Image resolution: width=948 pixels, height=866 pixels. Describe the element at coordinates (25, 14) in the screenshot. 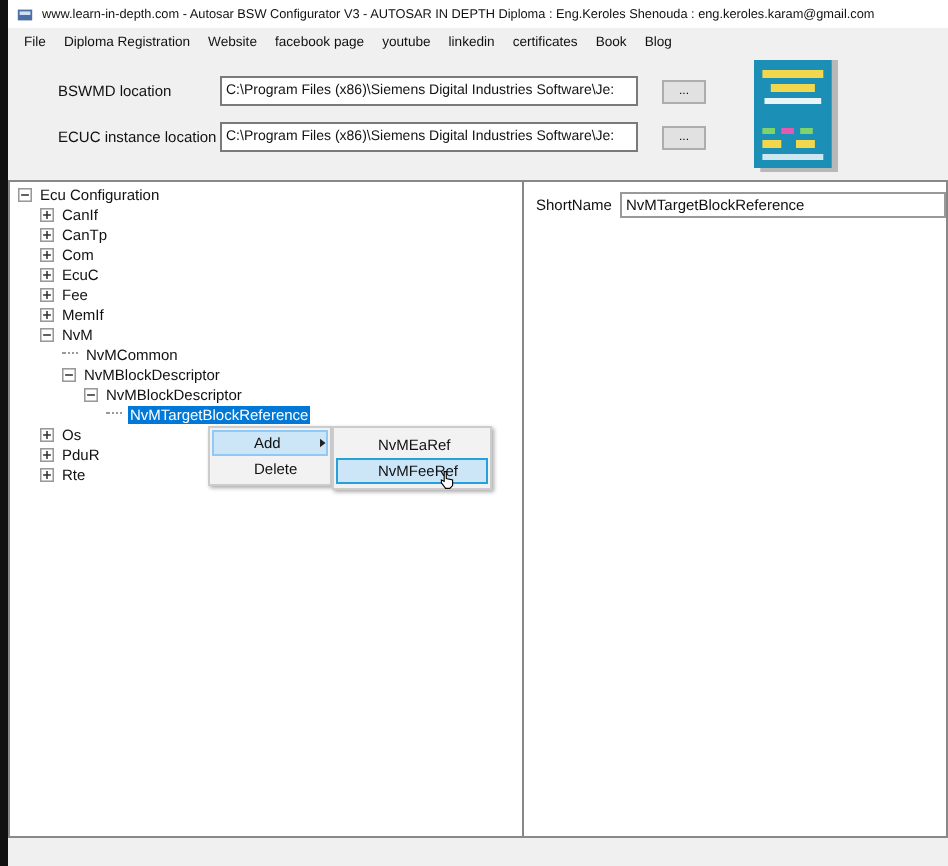

I see `app-icon` at that location.